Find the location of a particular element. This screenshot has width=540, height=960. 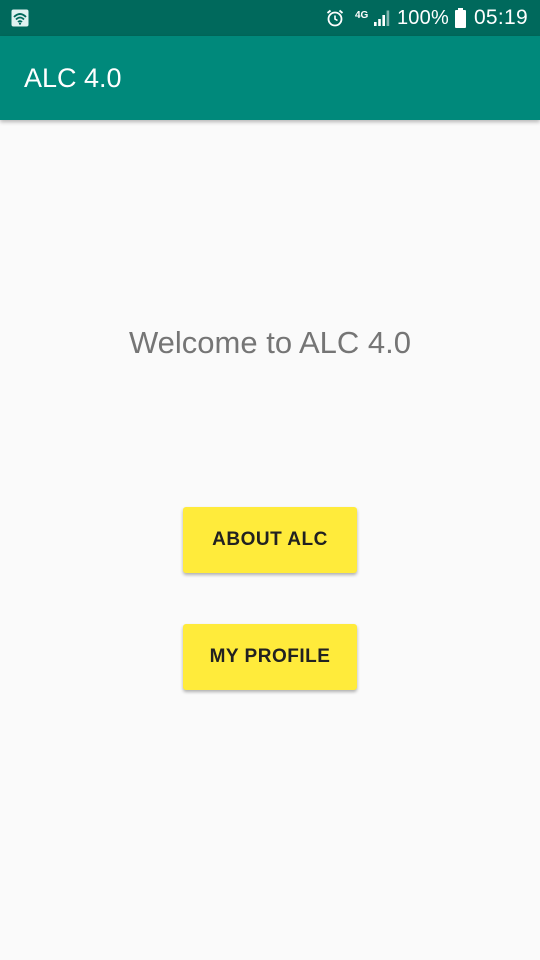

welcome-text: Welcome to ALC 4.0 is located at coordinates (269, 342).